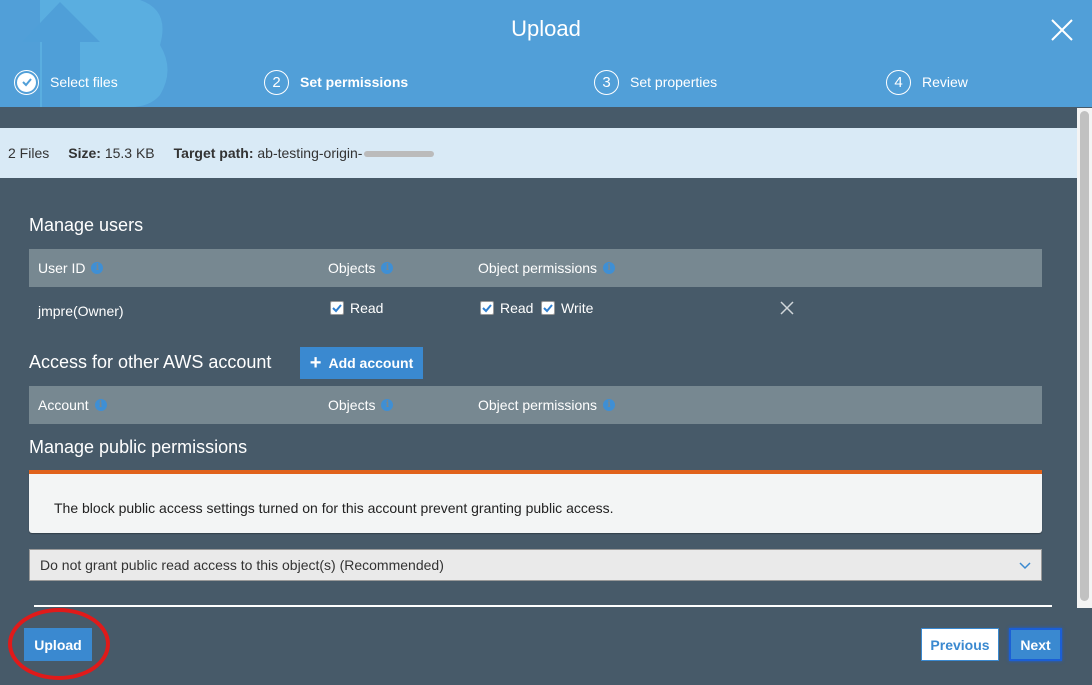  Describe the element at coordinates (898, 82) in the screenshot. I see `step-number: 4` at that location.